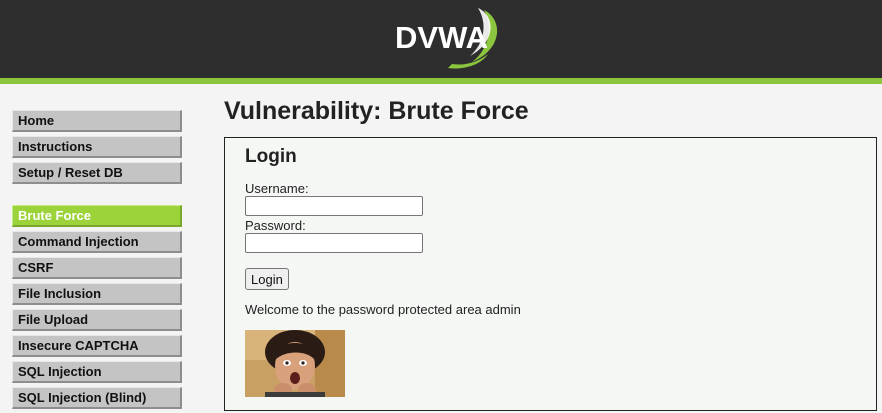  I want to click on menu-item-file-inclusion: File Inclusion, so click(97, 294).